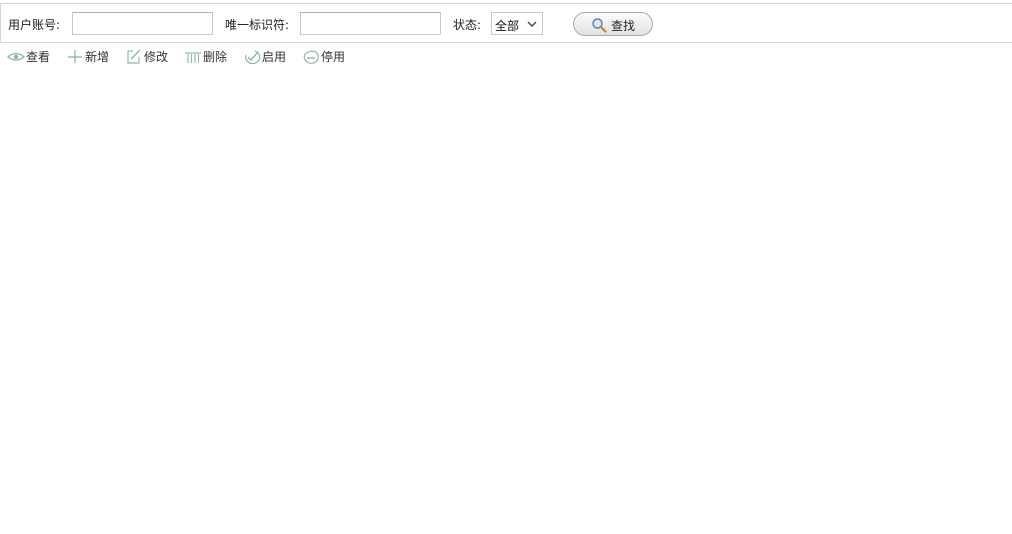 The image size is (1012, 534). What do you see at coordinates (34, 25) in the screenshot?
I see `account-label: 用户账号:` at bounding box center [34, 25].